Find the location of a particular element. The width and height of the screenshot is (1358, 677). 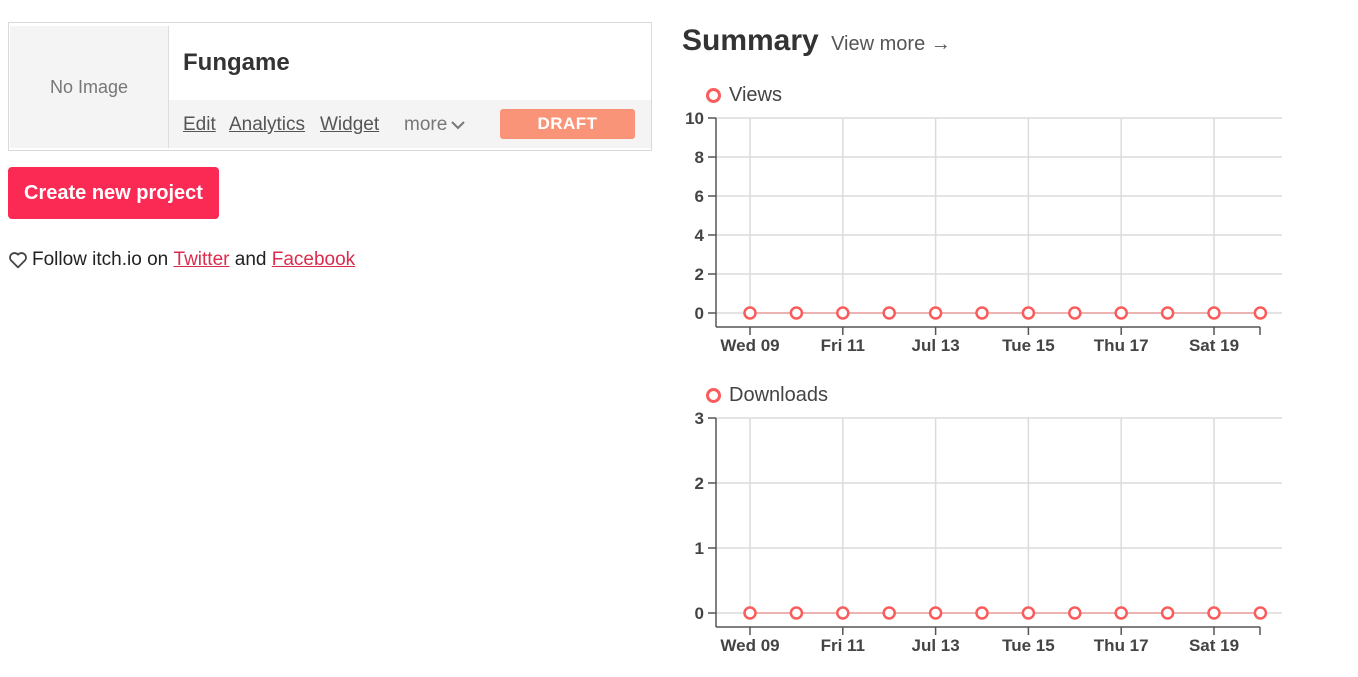

x-tick-label: Thu 17 is located at coordinates (1121, 645).